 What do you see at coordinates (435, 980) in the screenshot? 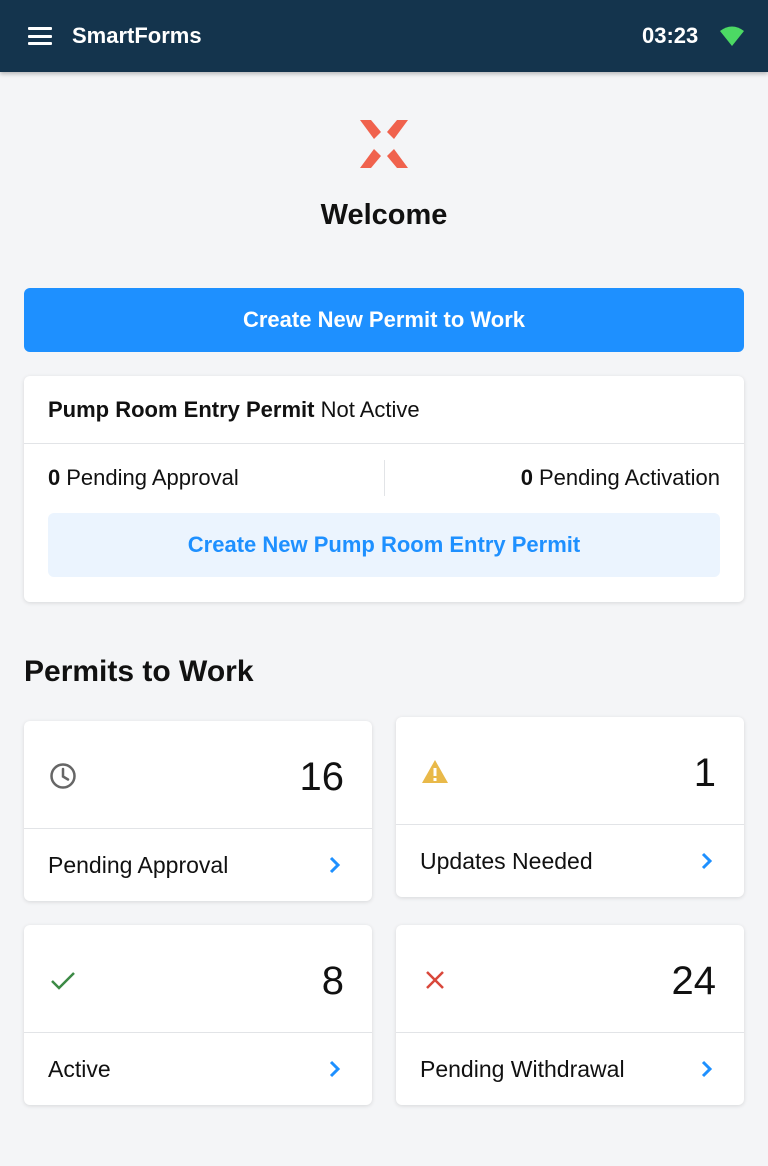
I see `close-icon` at bounding box center [435, 980].